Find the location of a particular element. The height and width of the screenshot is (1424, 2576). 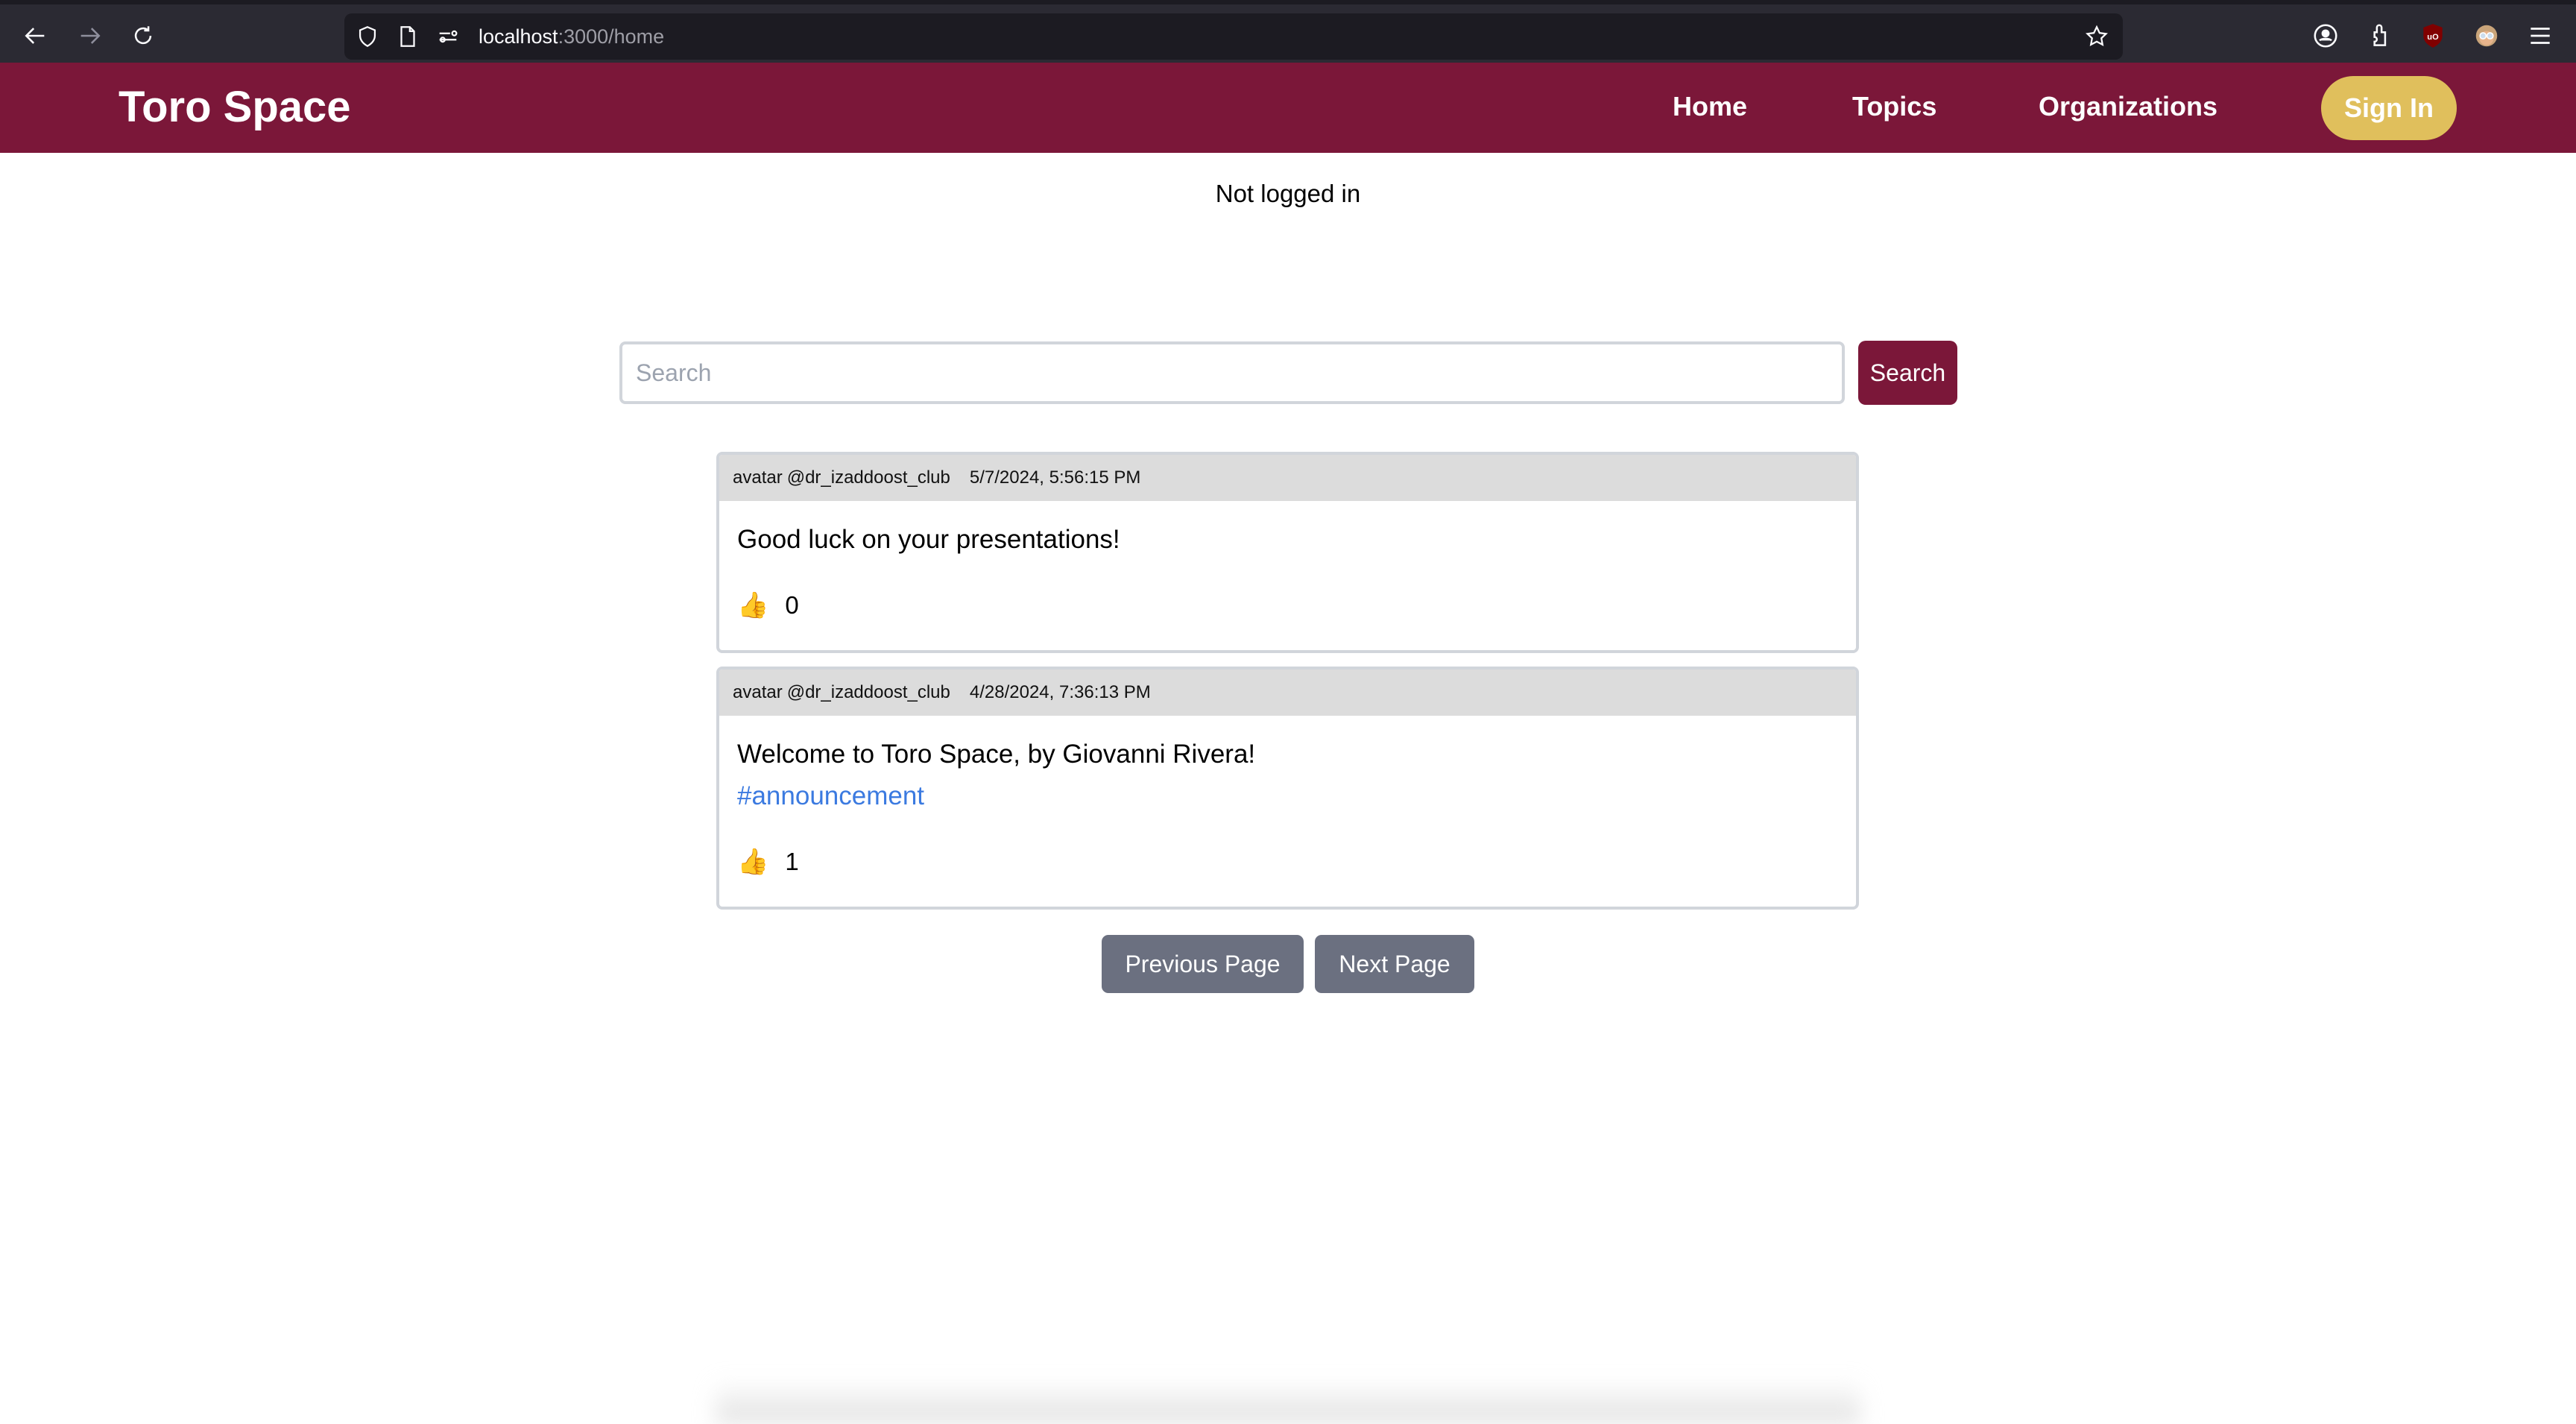

like-count: 0 is located at coordinates (792, 605).